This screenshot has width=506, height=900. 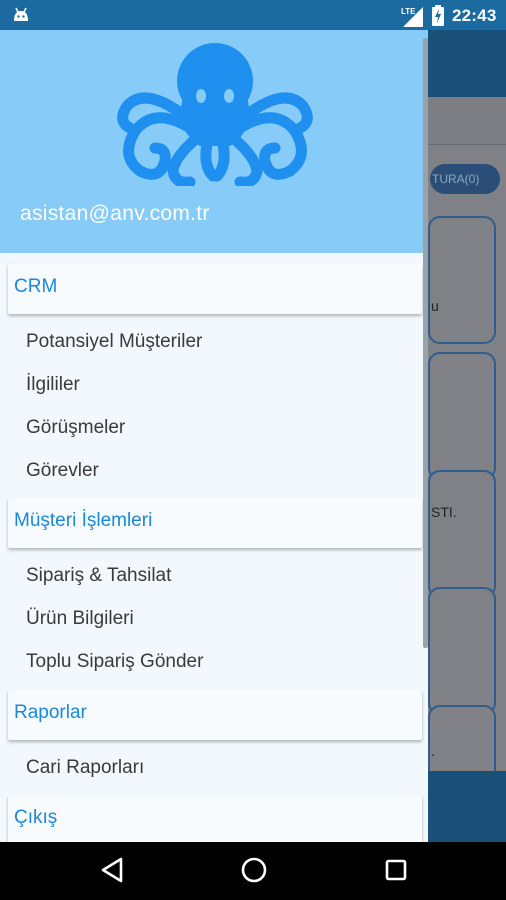 What do you see at coordinates (115, 213) in the screenshot?
I see `account-email: asistan@anv.com.tr` at bounding box center [115, 213].